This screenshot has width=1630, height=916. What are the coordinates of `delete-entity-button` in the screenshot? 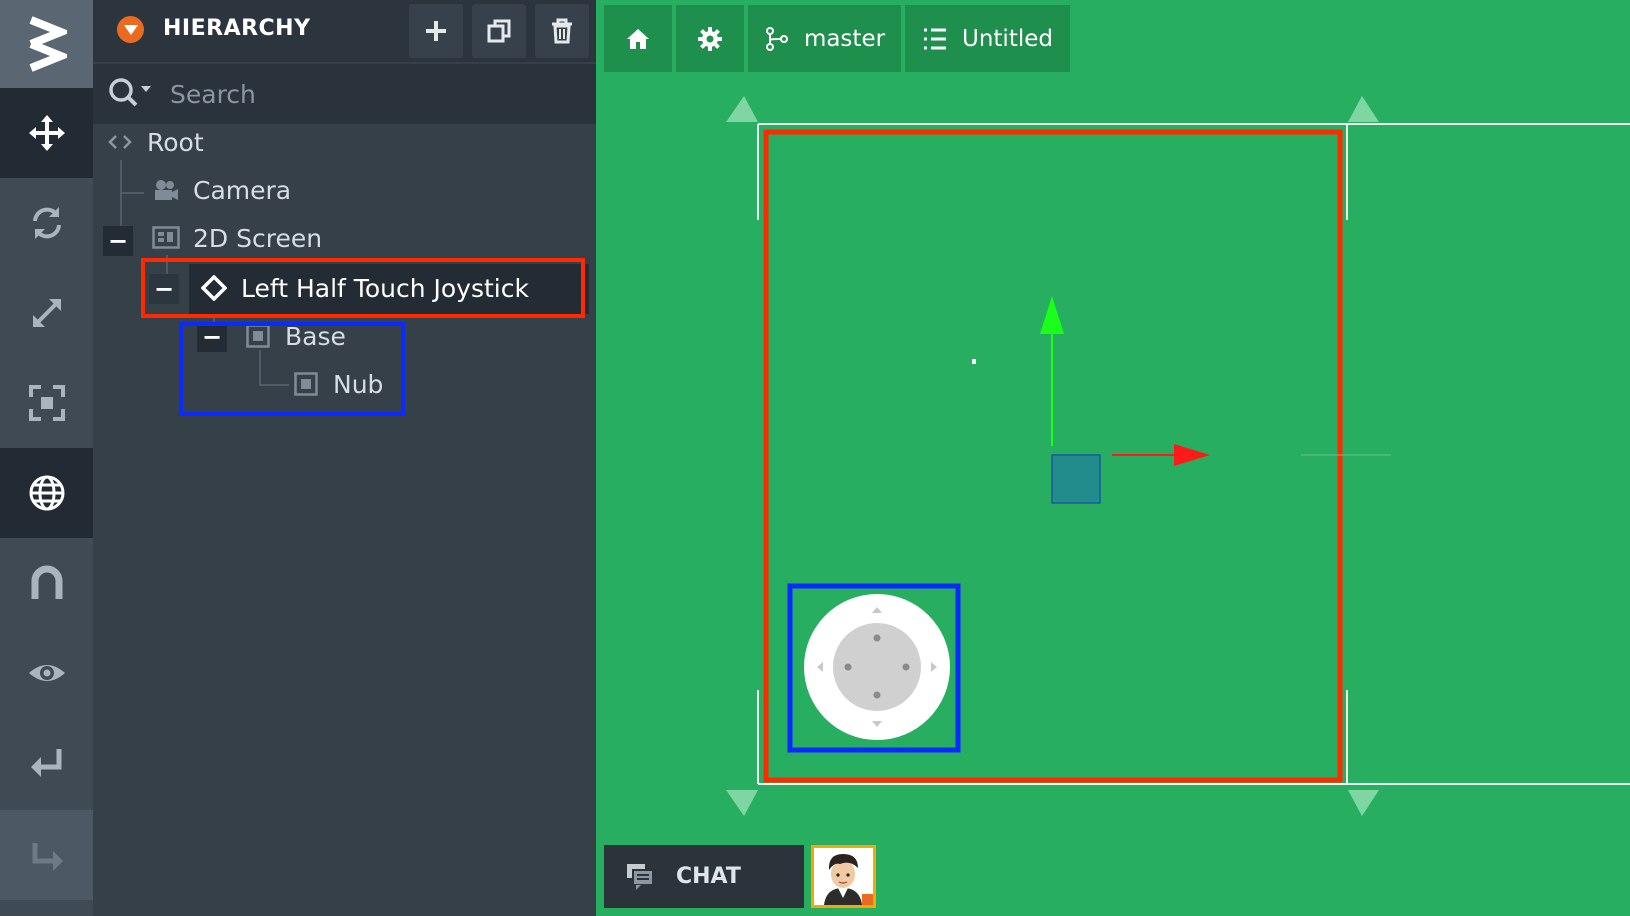 It's located at (562, 31).